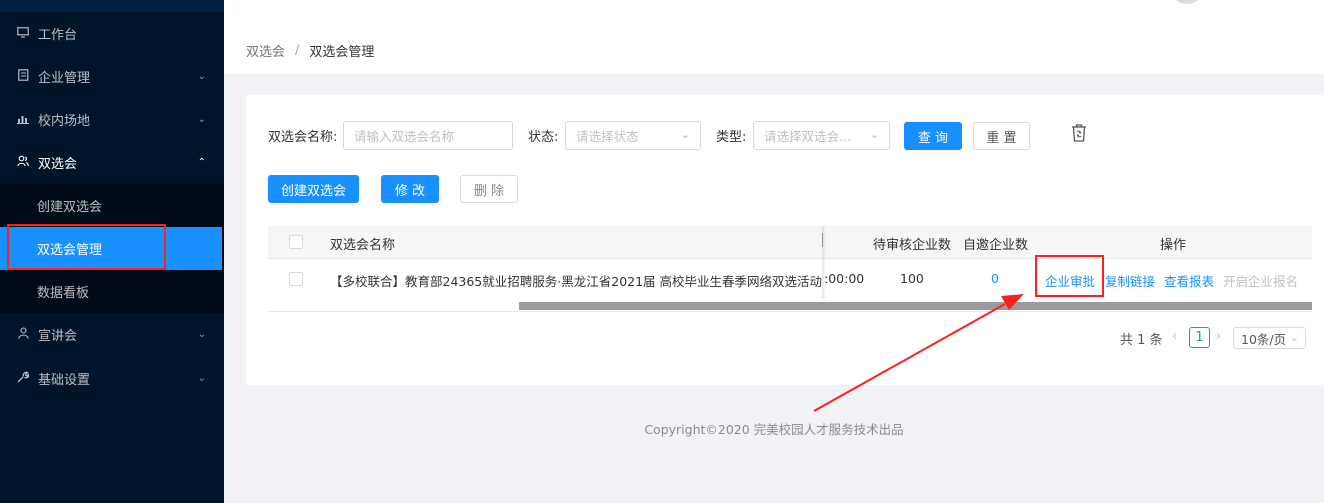  Describe the element at coordinates (774, 429) in the screenshot. I see `footer-copyright: Copyright©2020 完美校园人才服务技术出品` at that location.